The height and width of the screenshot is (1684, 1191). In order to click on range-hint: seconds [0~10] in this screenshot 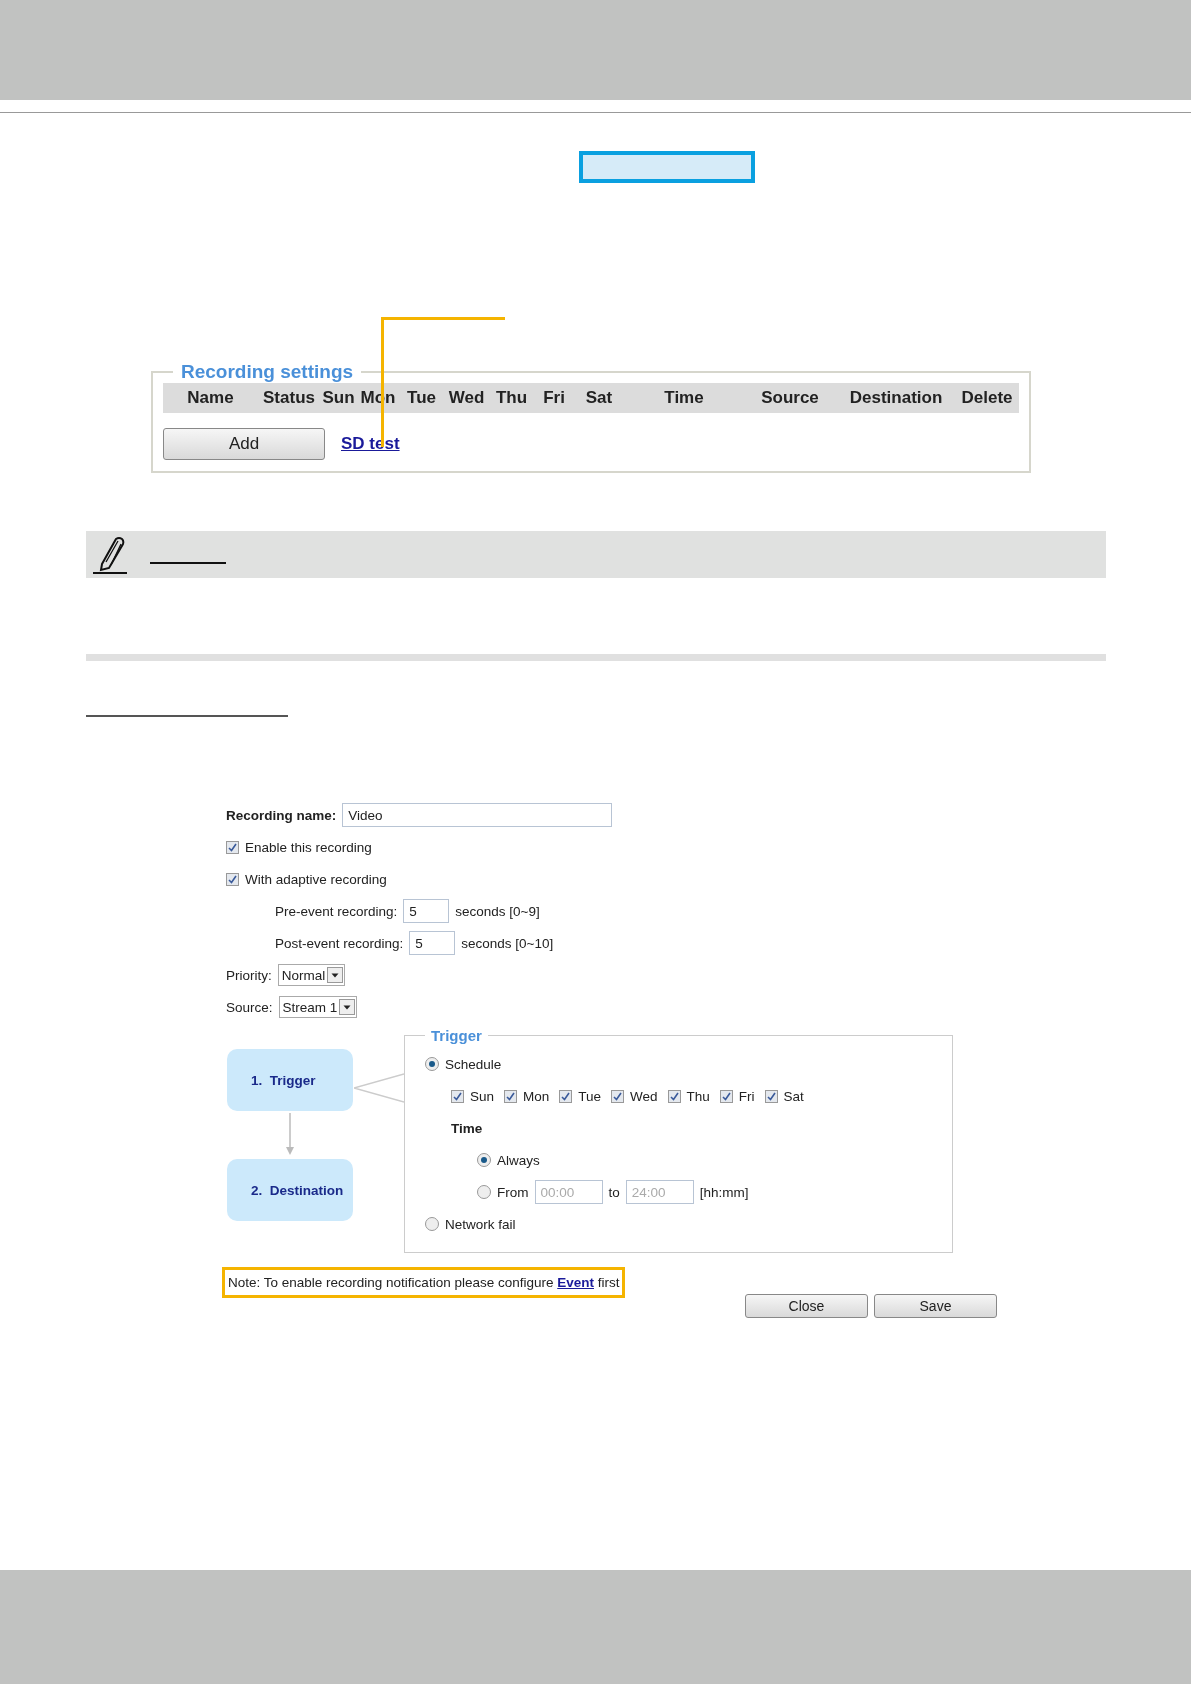, I will do `click(507, 943)`.